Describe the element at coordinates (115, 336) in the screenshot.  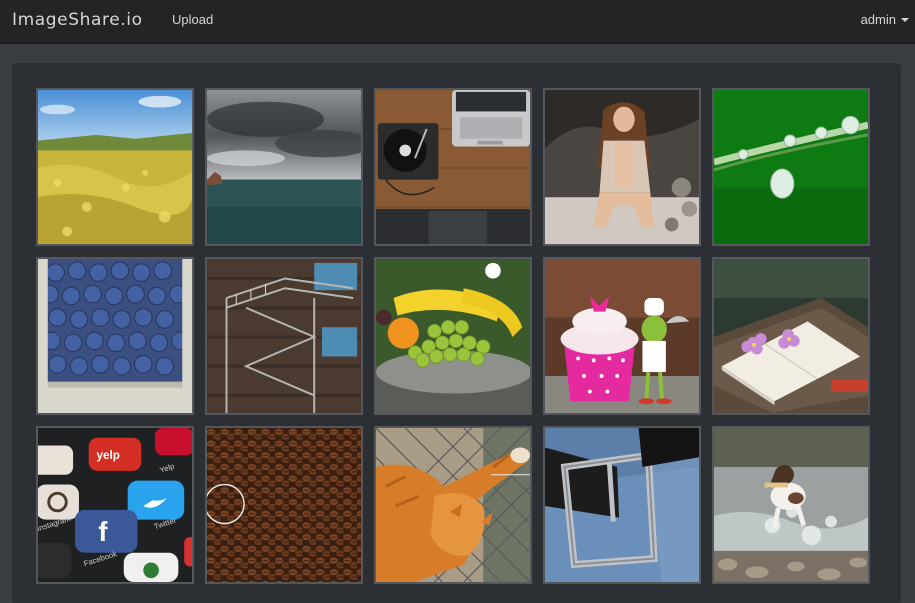
I see `gallery-image-blueberries` at that location.